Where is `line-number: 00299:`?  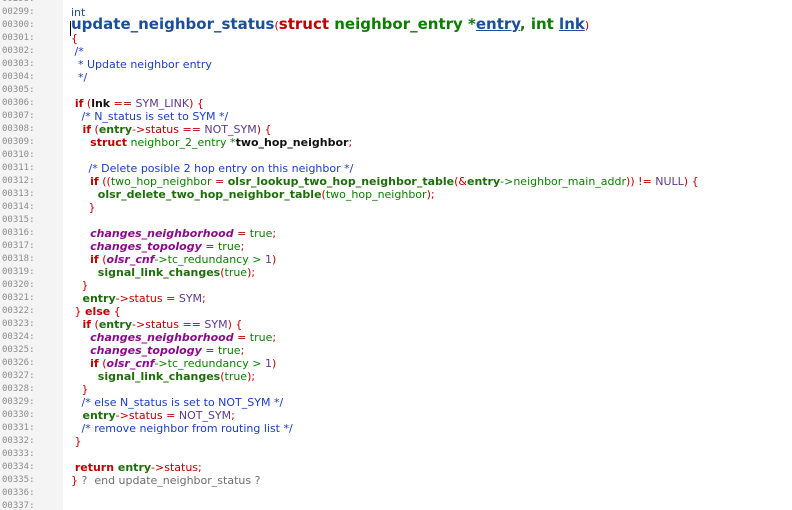 line-number: 00299: is located at coordinates (31, 12).